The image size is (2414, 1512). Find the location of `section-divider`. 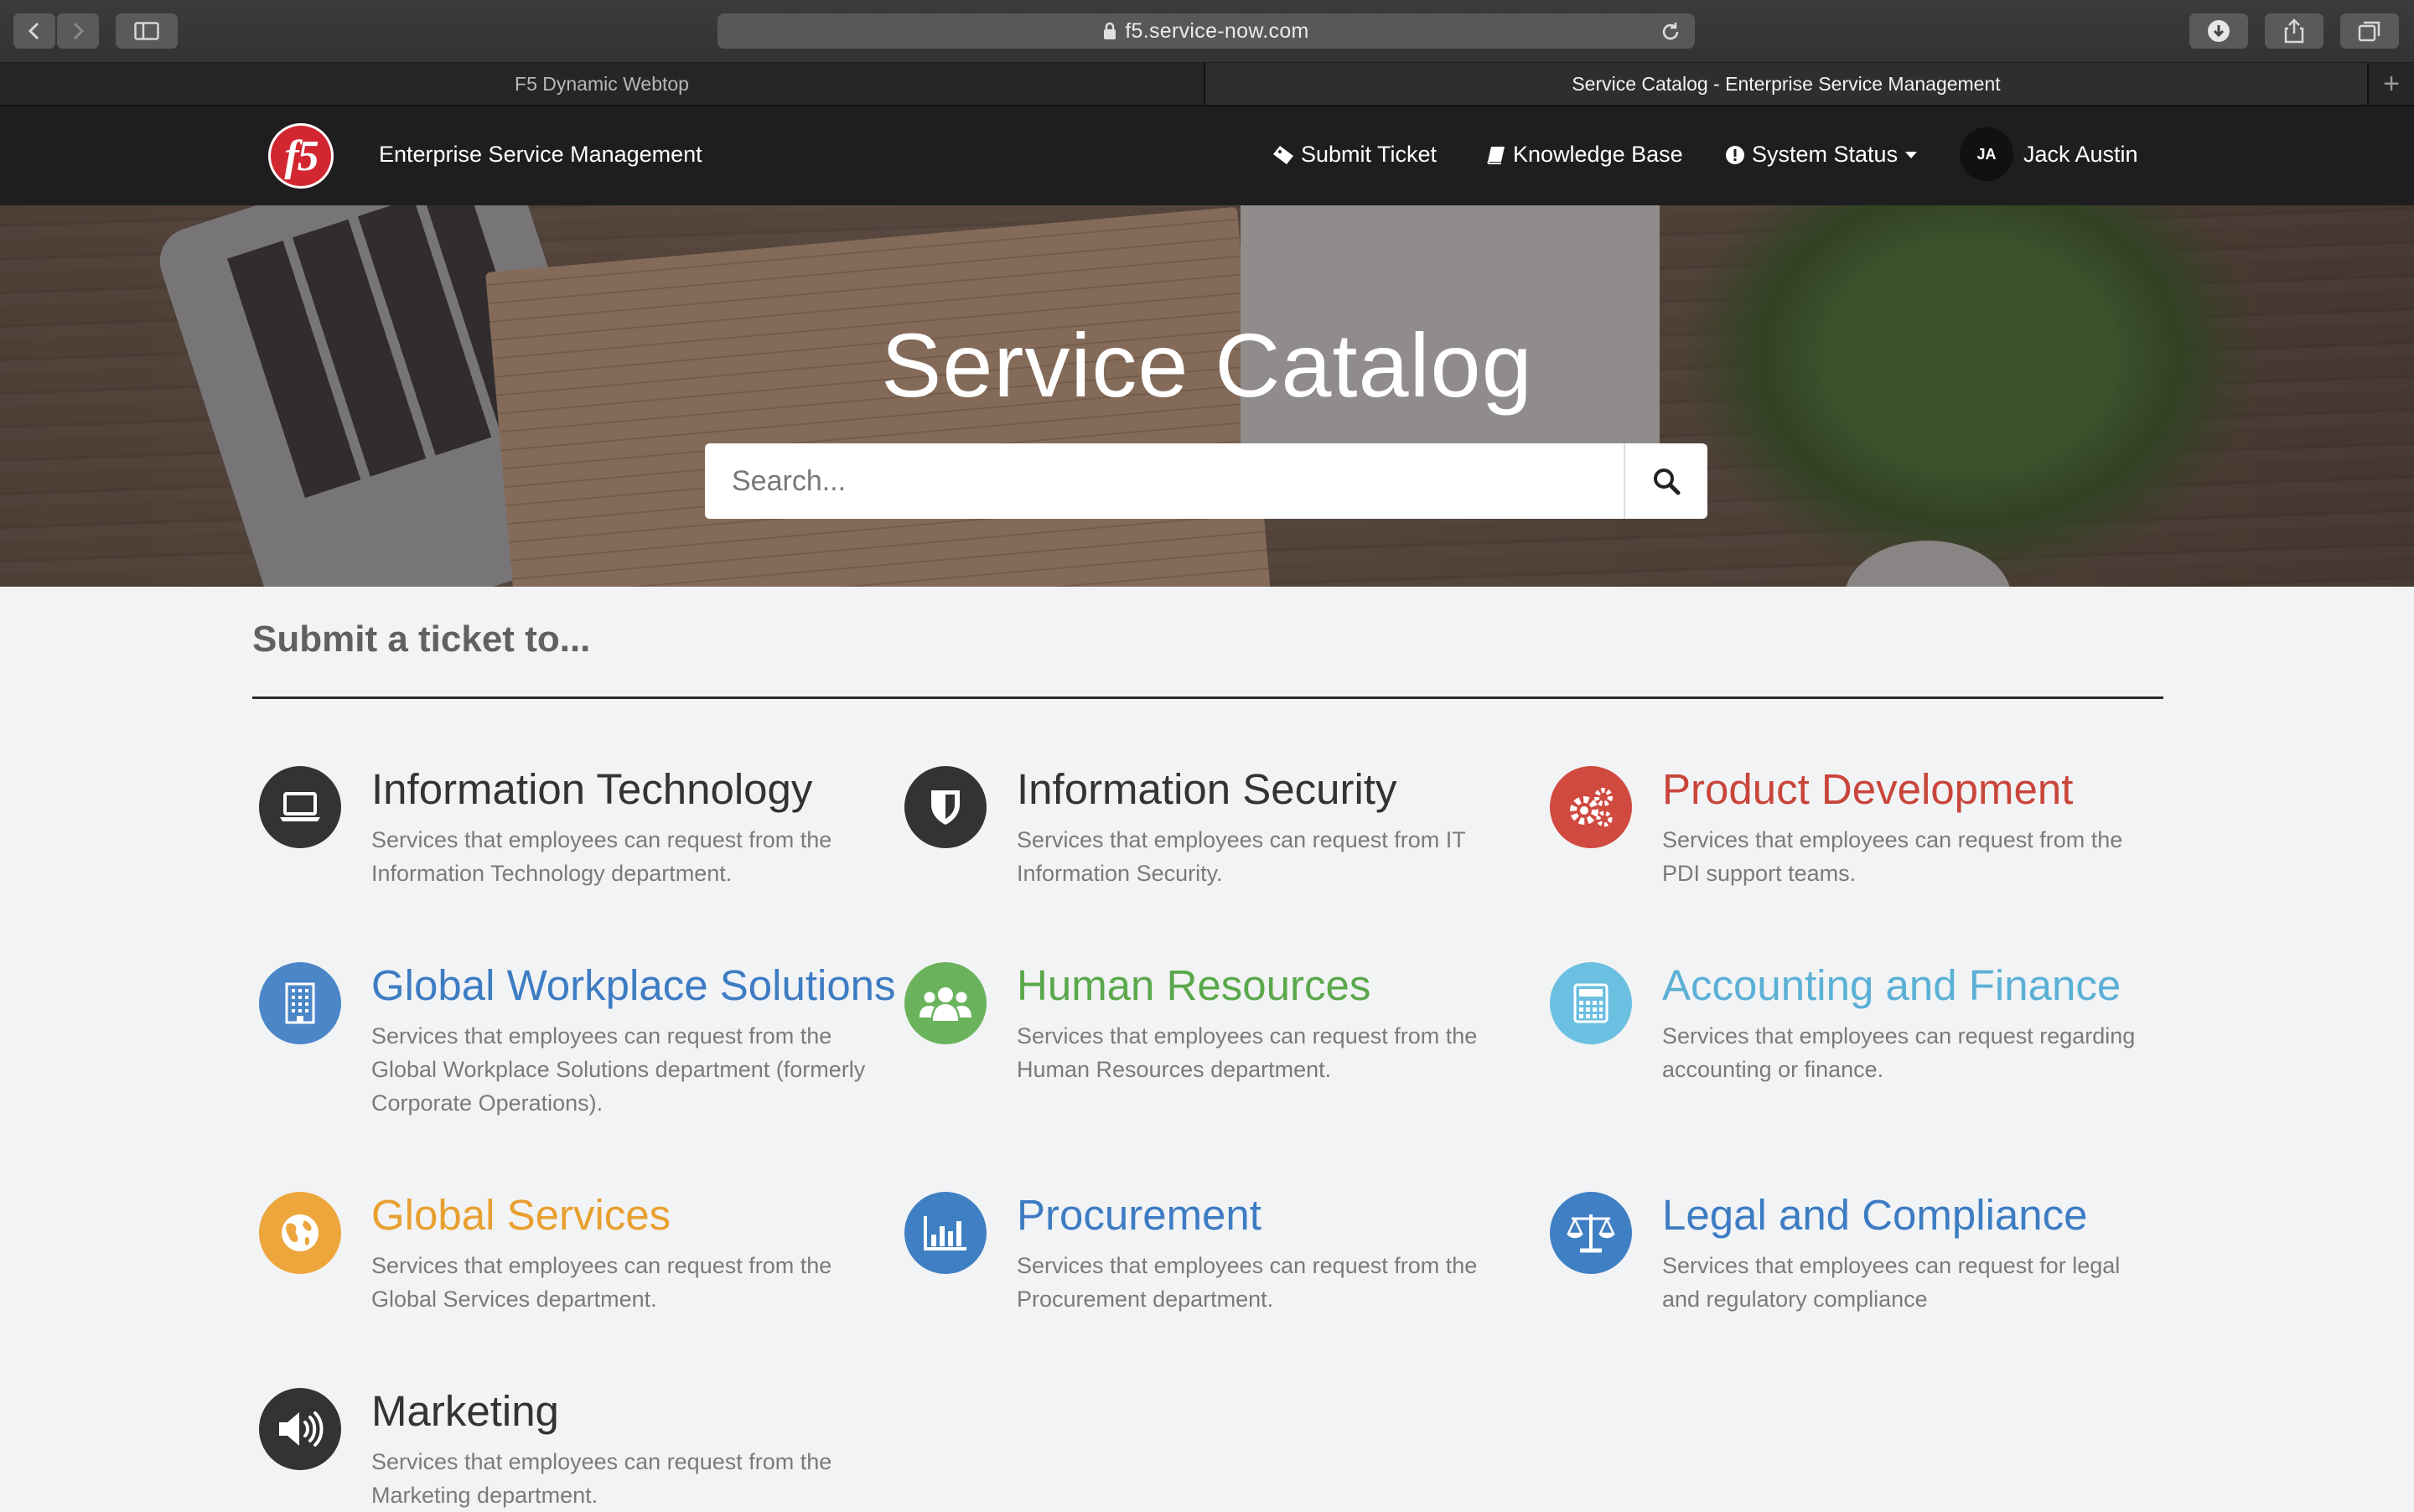

section-divider is located at coordinates (1207, 697).